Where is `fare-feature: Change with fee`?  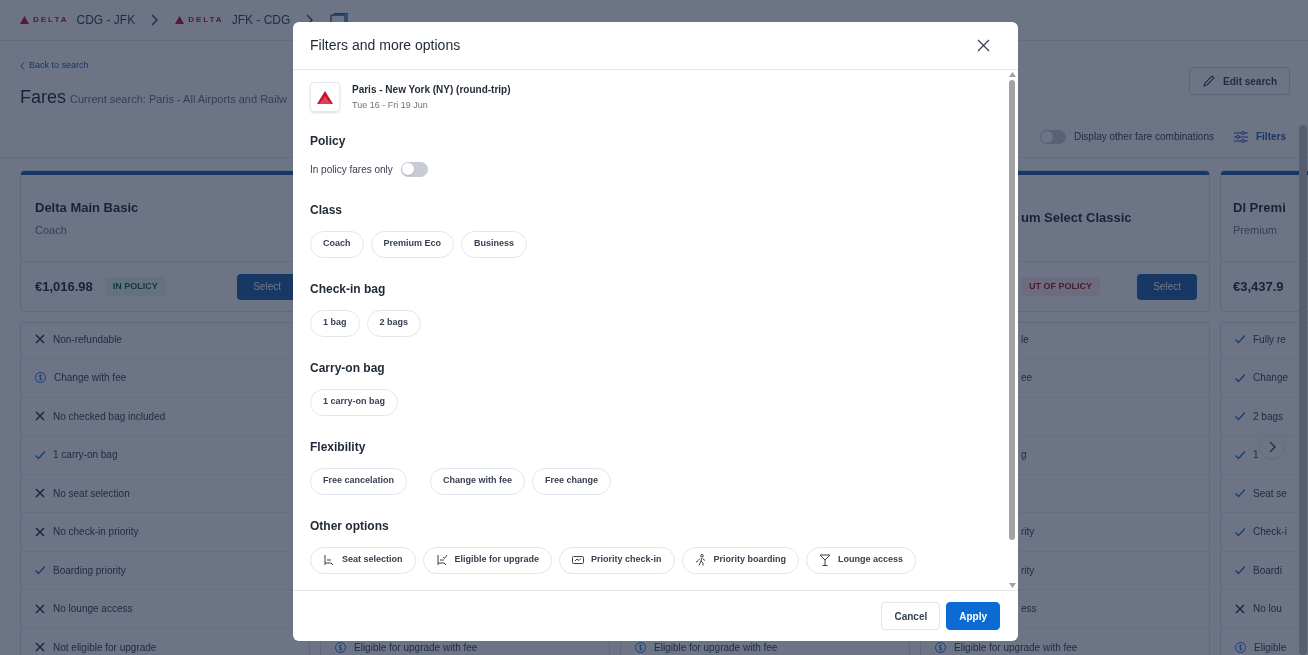 fare-feature: Change with fee is located at coordinates (90, 378).